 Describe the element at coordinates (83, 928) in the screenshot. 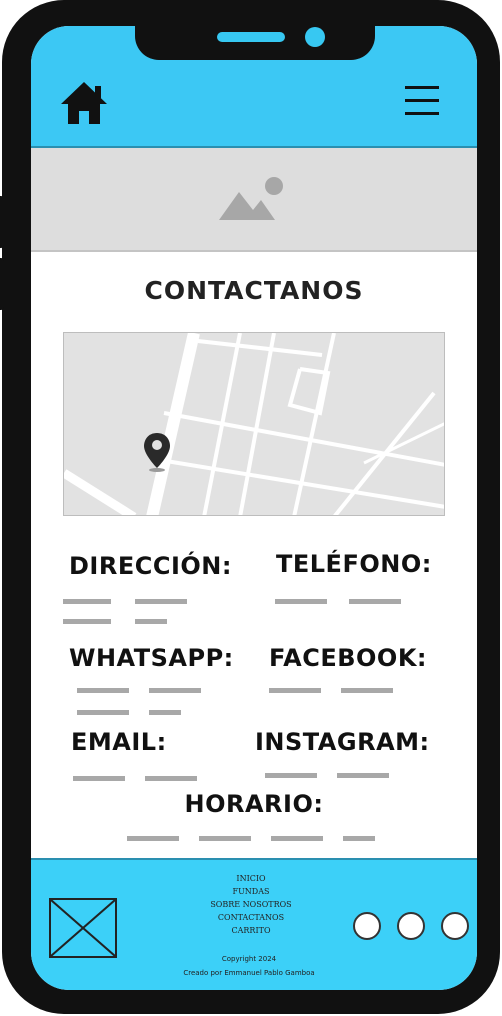

I see `logo-placeholder-icon` at that location.